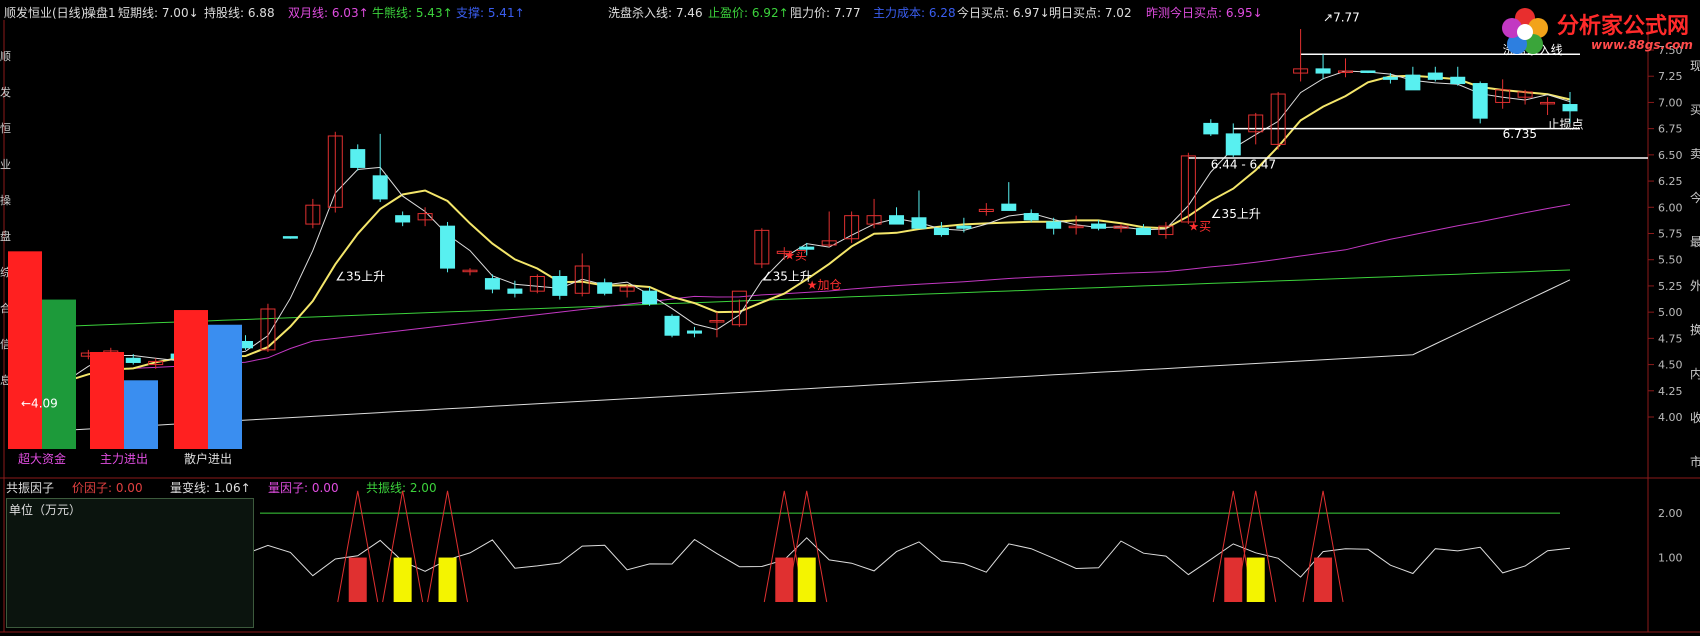  What do you see at coordinates (45, 13) in the screenshot?
I see `header-item: 顺发恒业(日线)` at bounding box center [45, 13].